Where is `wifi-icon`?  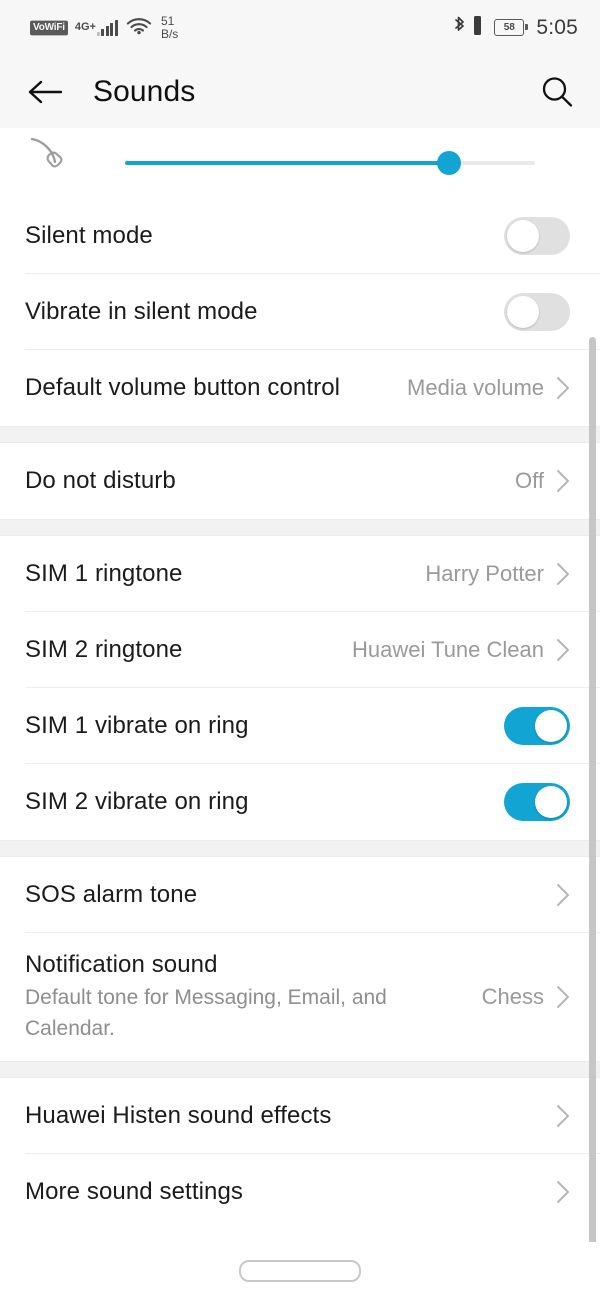 wifi-icon is located at coordinates (139, 28).